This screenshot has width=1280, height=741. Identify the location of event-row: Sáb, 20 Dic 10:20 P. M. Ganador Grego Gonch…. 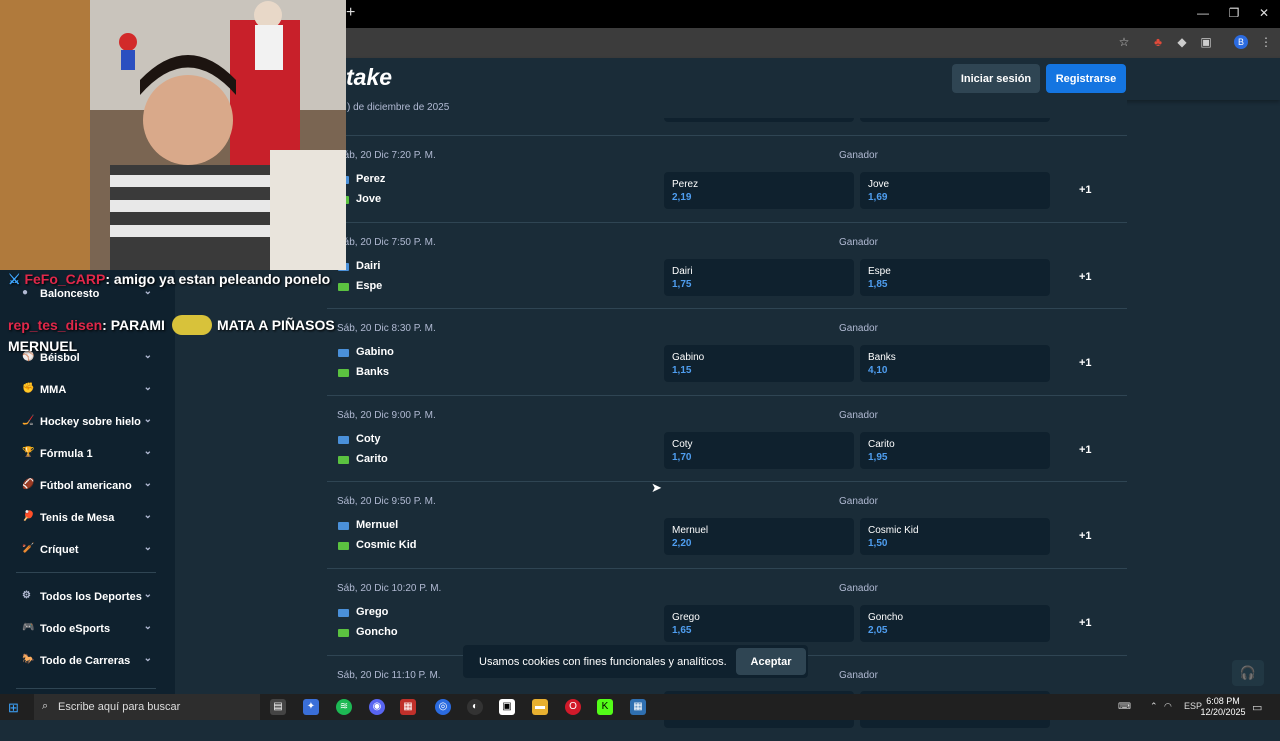
(727, 611).